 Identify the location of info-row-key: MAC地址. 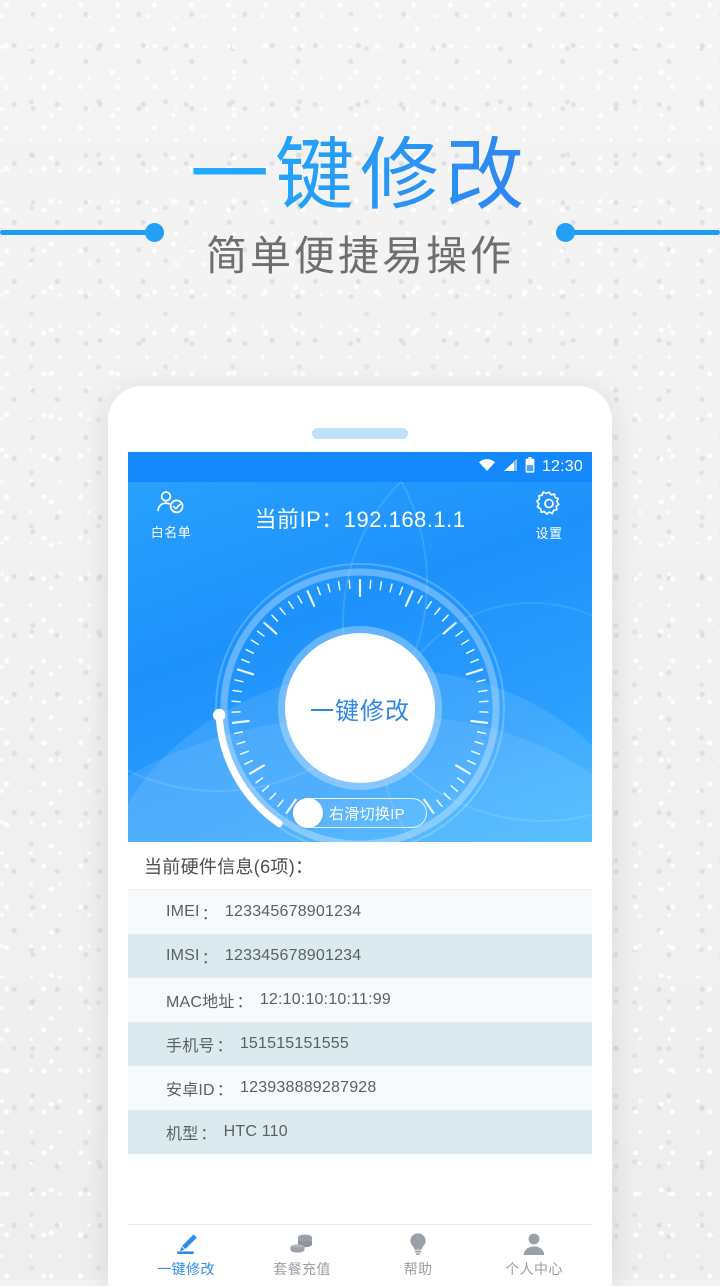
(200, 1000).